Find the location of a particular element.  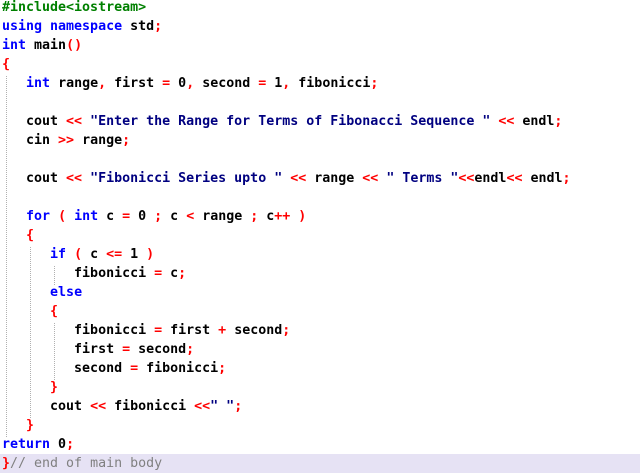

code-token: else is located at coordinates (66, 292).